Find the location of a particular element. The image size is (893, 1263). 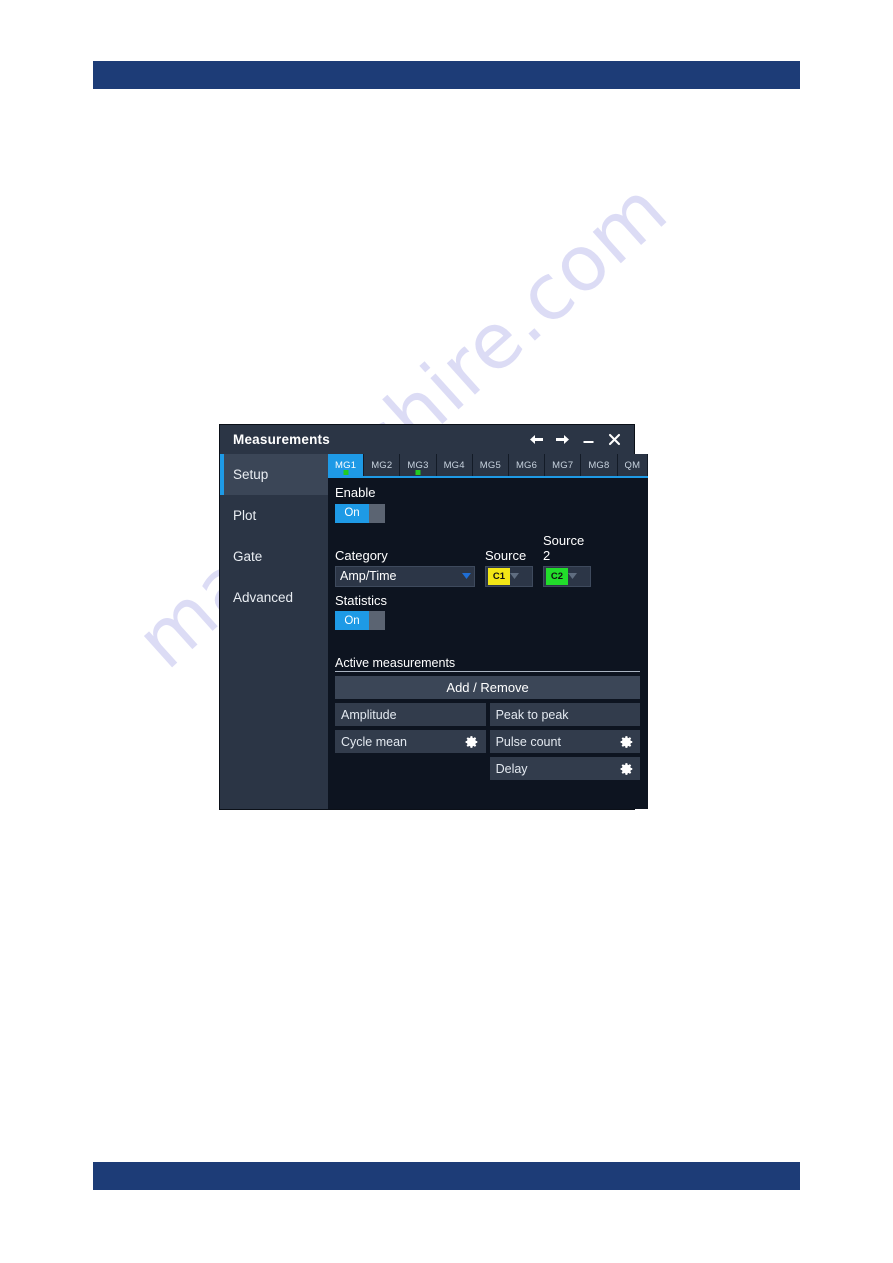

measurement-cell: Pulse count is located at coordinates (565, 741).